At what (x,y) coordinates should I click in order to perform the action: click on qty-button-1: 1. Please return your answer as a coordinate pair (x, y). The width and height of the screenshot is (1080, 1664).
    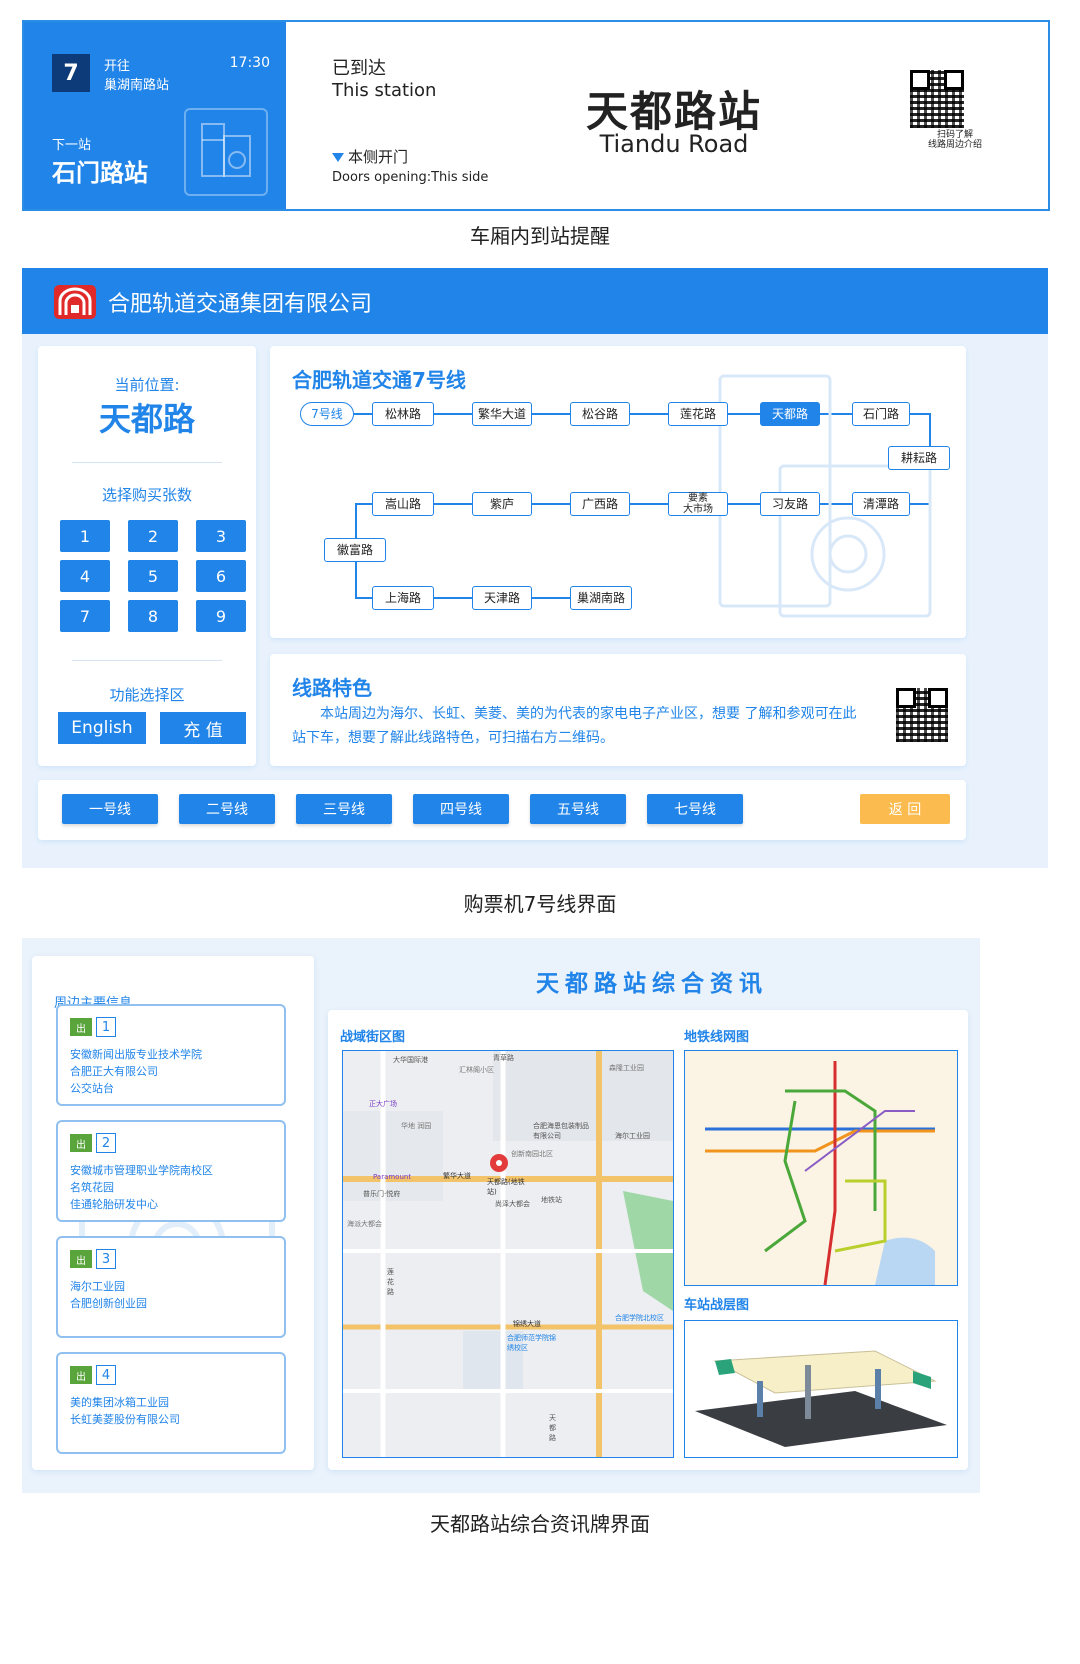
    Looking at the image, I should click on (85, 536).